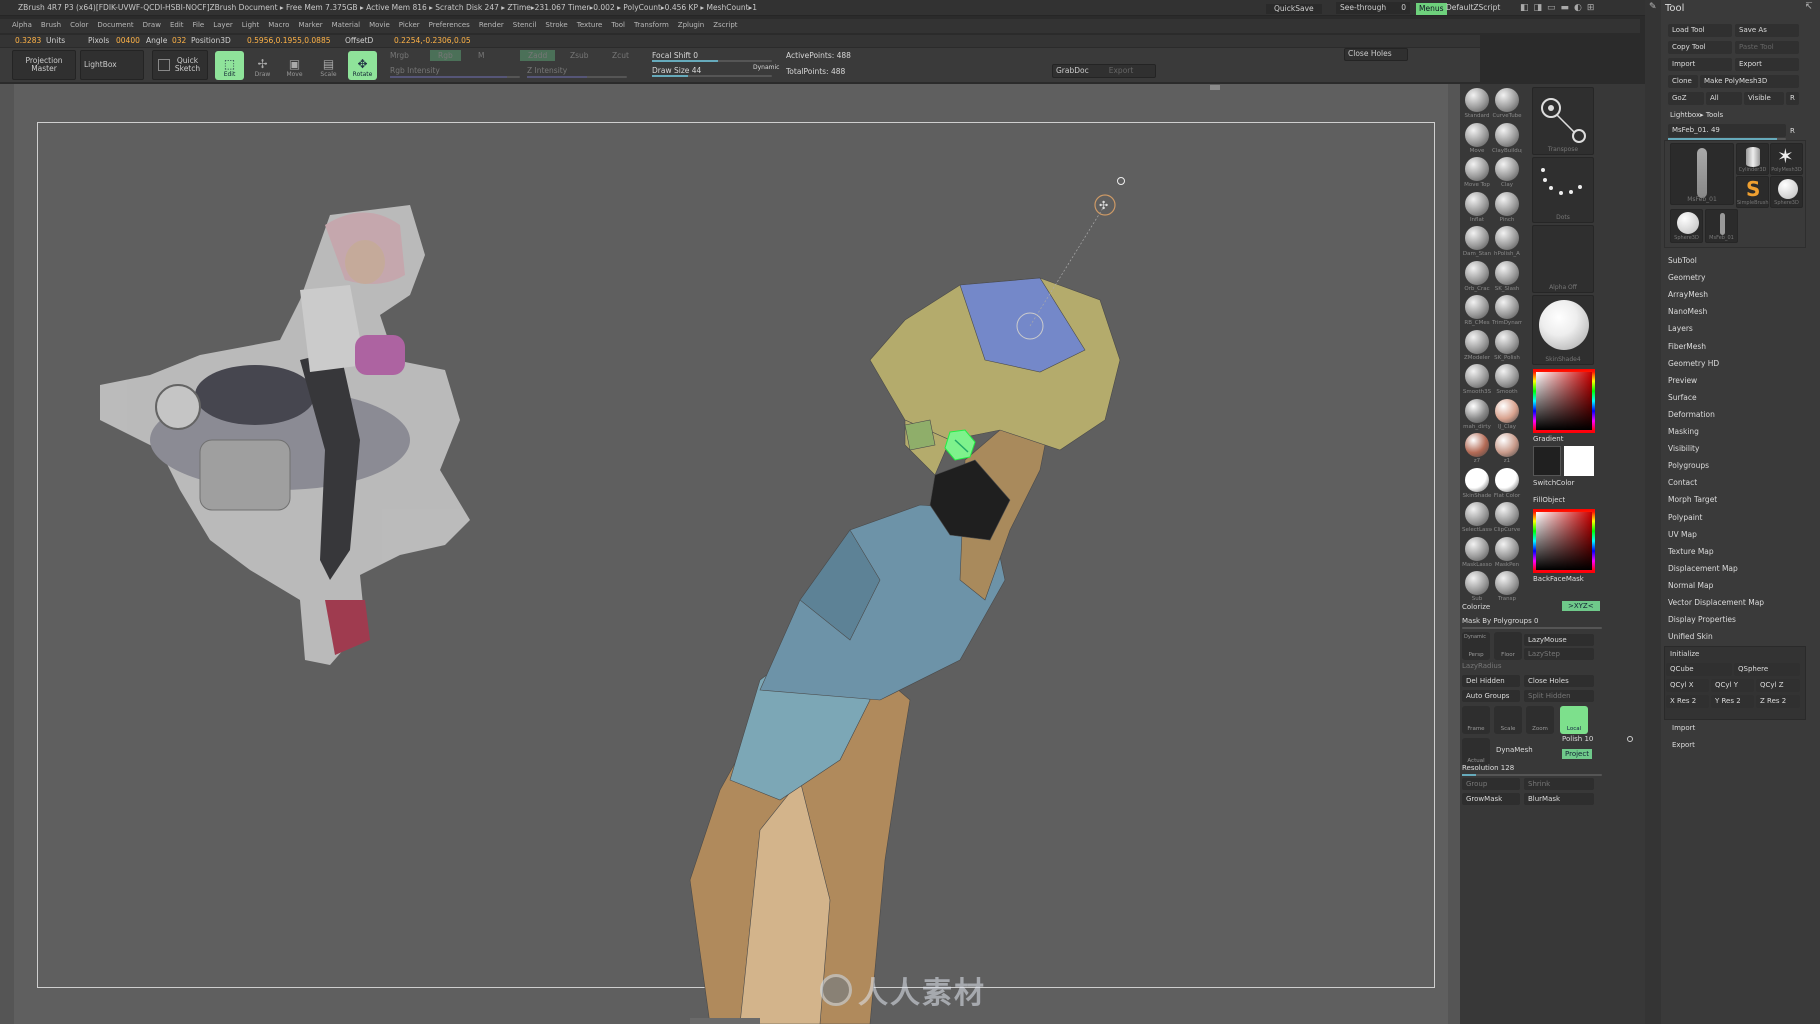 The width and height of the screenshot is (1820, 1024). What do you see at coordinates (1563, 190) in the screenshot?
I see `stroke-dots-tile: Dots` at bounding box center [1563, 190].